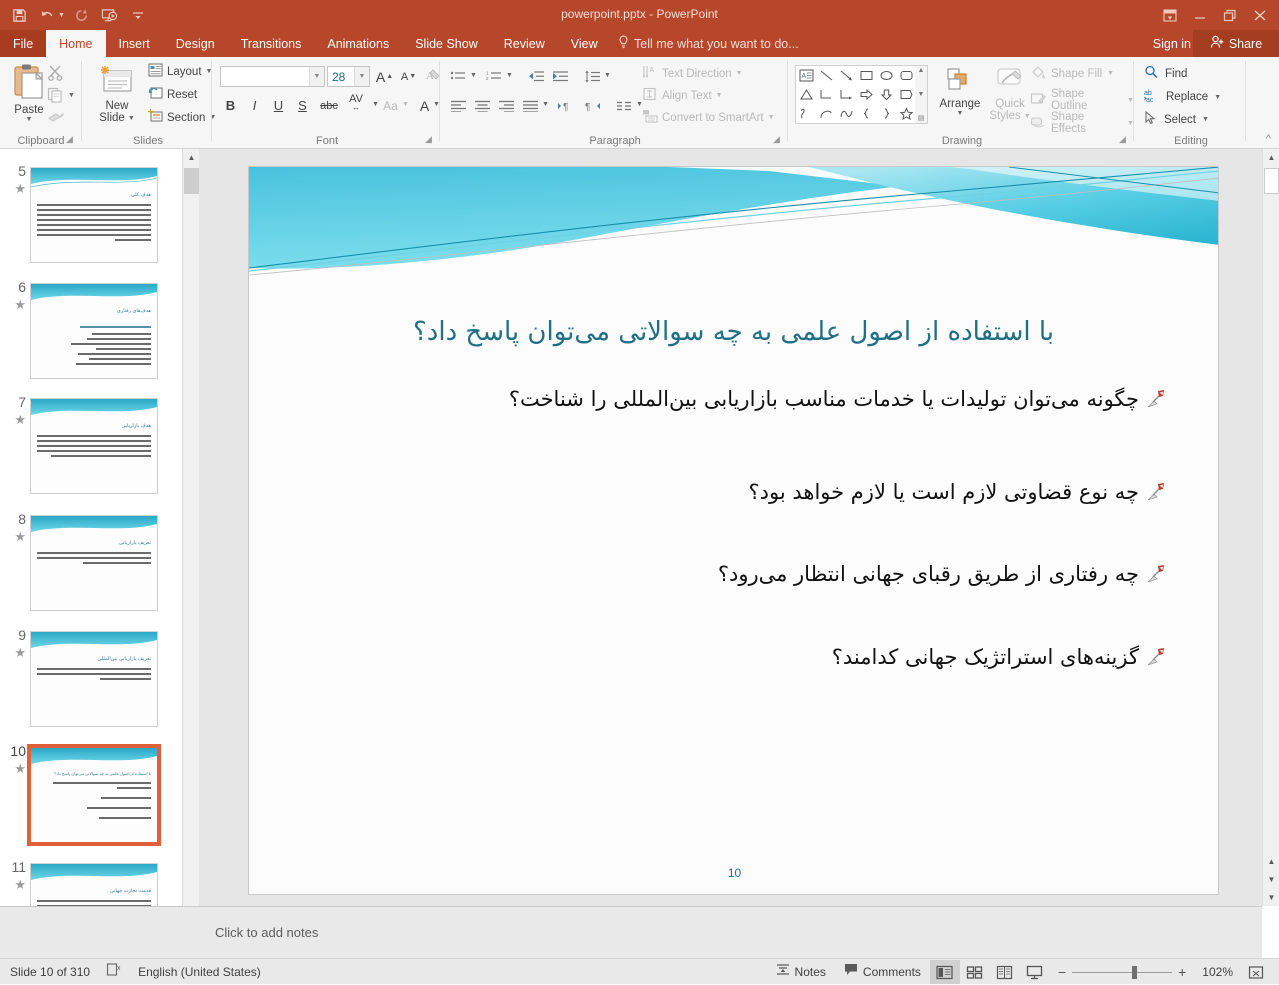 The height and width of the screenshot is (985, 1279). Describe the element at coordinates (1200, 15) in the screenshot. I see `minimize-icon` at that location.